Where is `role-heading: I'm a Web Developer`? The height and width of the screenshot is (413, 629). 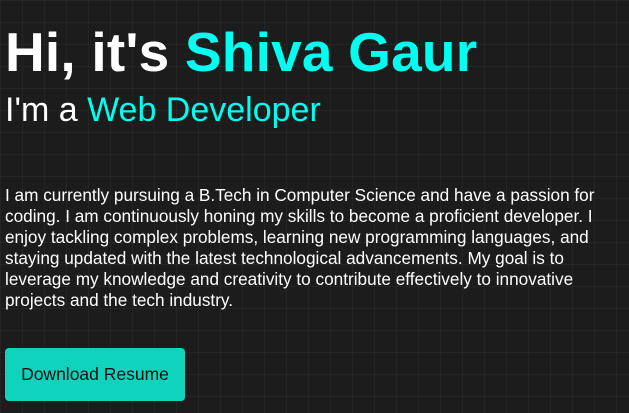 role-heading: I'm a Web Developer is located at coordinates (163, 110).